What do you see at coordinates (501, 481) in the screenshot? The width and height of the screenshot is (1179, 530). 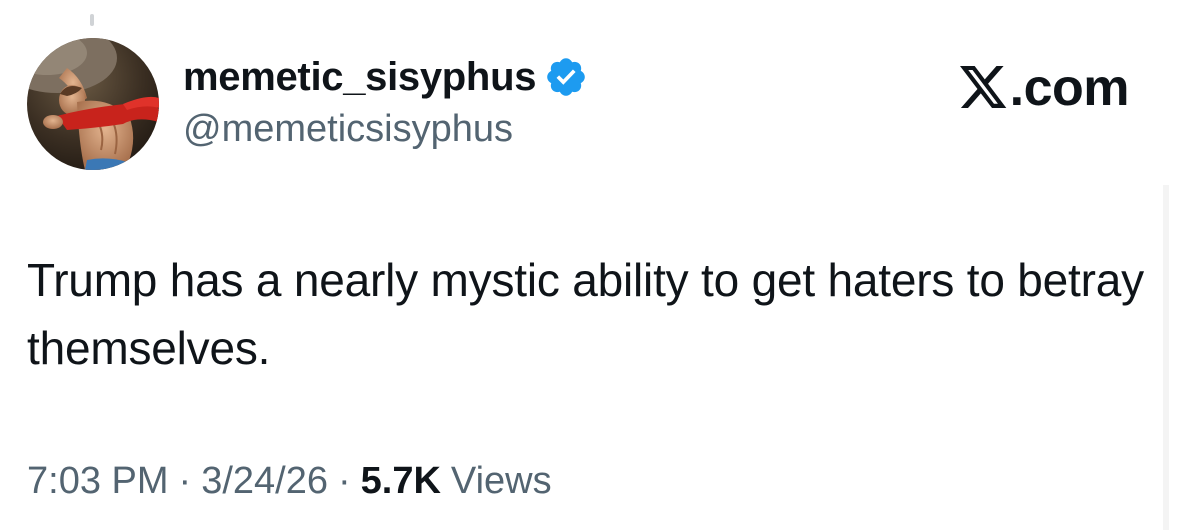 I see `views-label: Views` at bounding box center [501, 481].